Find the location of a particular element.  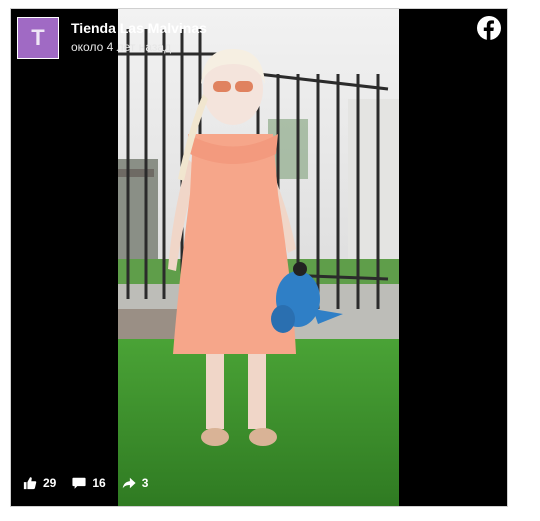

page-avatar: T is located at coordinates (38, 38).